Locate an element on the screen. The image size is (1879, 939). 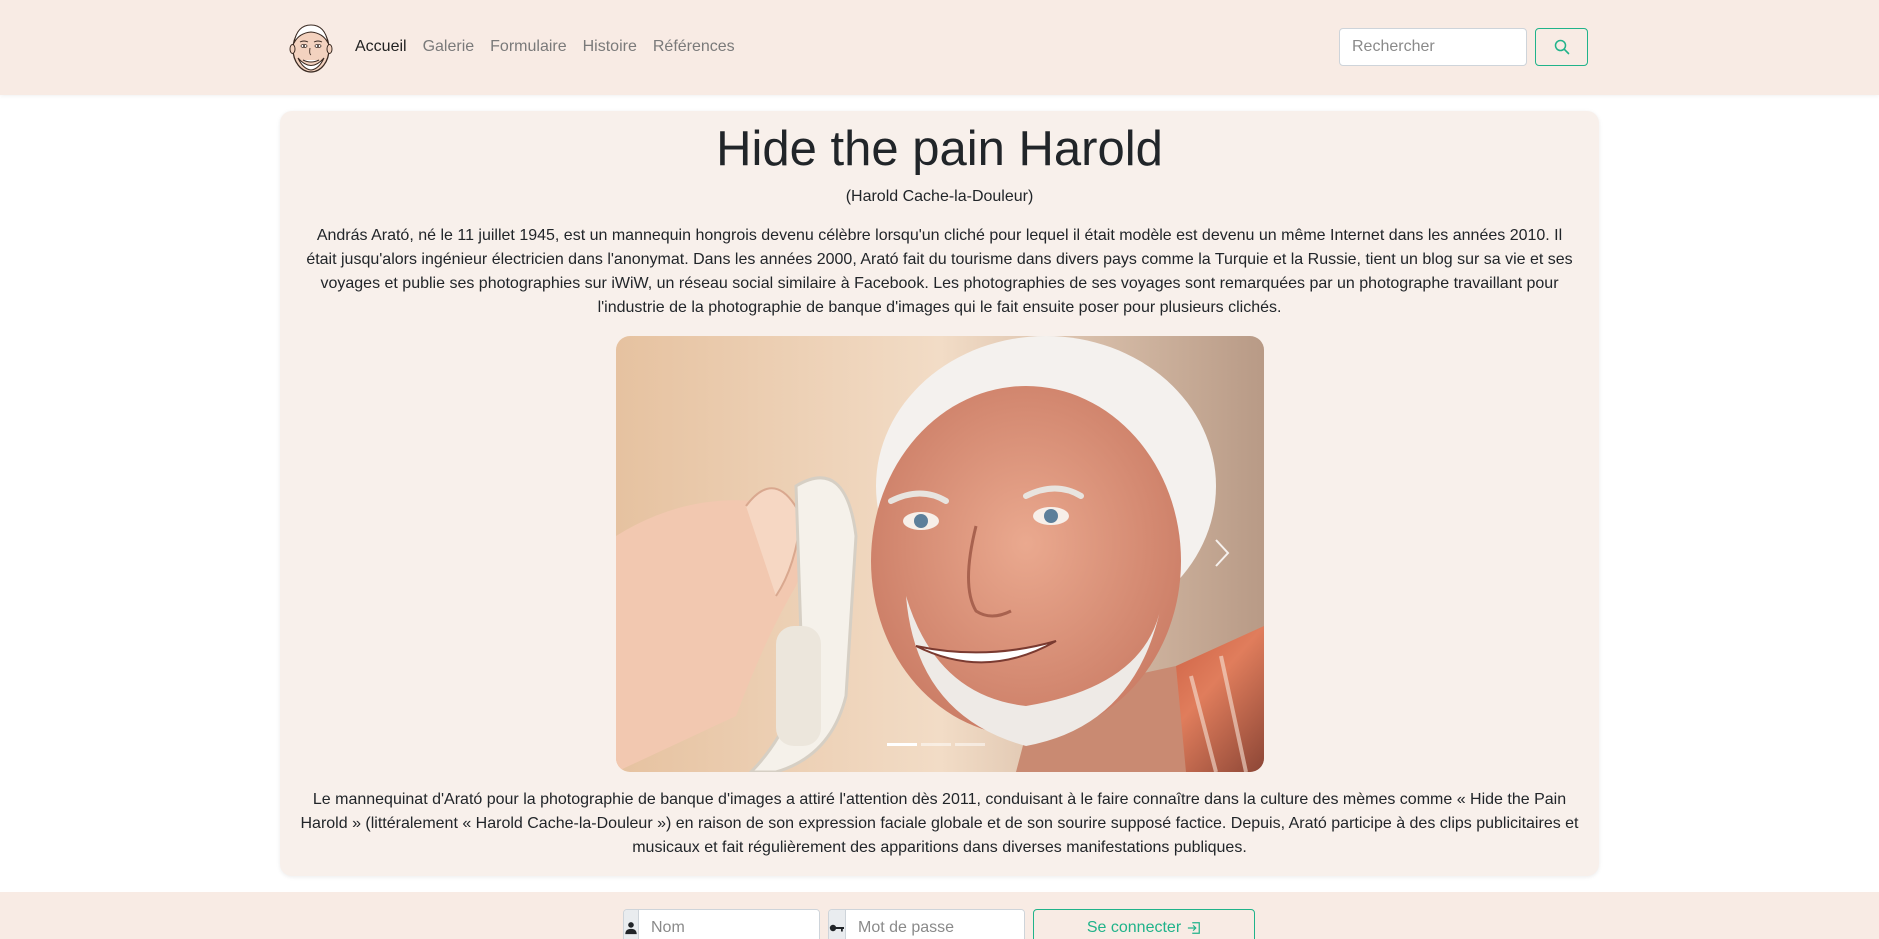
person-icon-addon is located at coordinates (631, 924).